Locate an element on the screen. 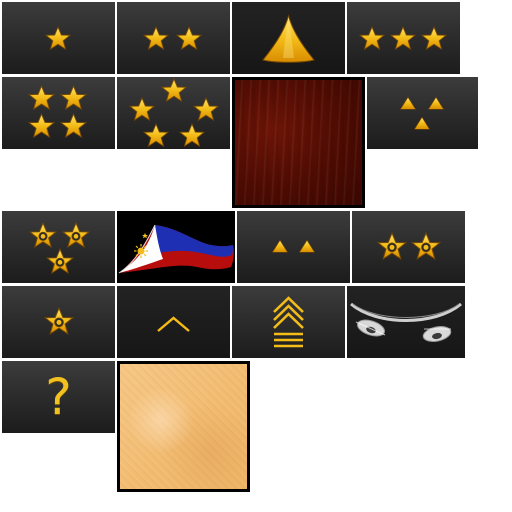 The width and height of the screenshot is (512, 512). rank-three-sun-stars-tile is located at coordinates (58, 247).